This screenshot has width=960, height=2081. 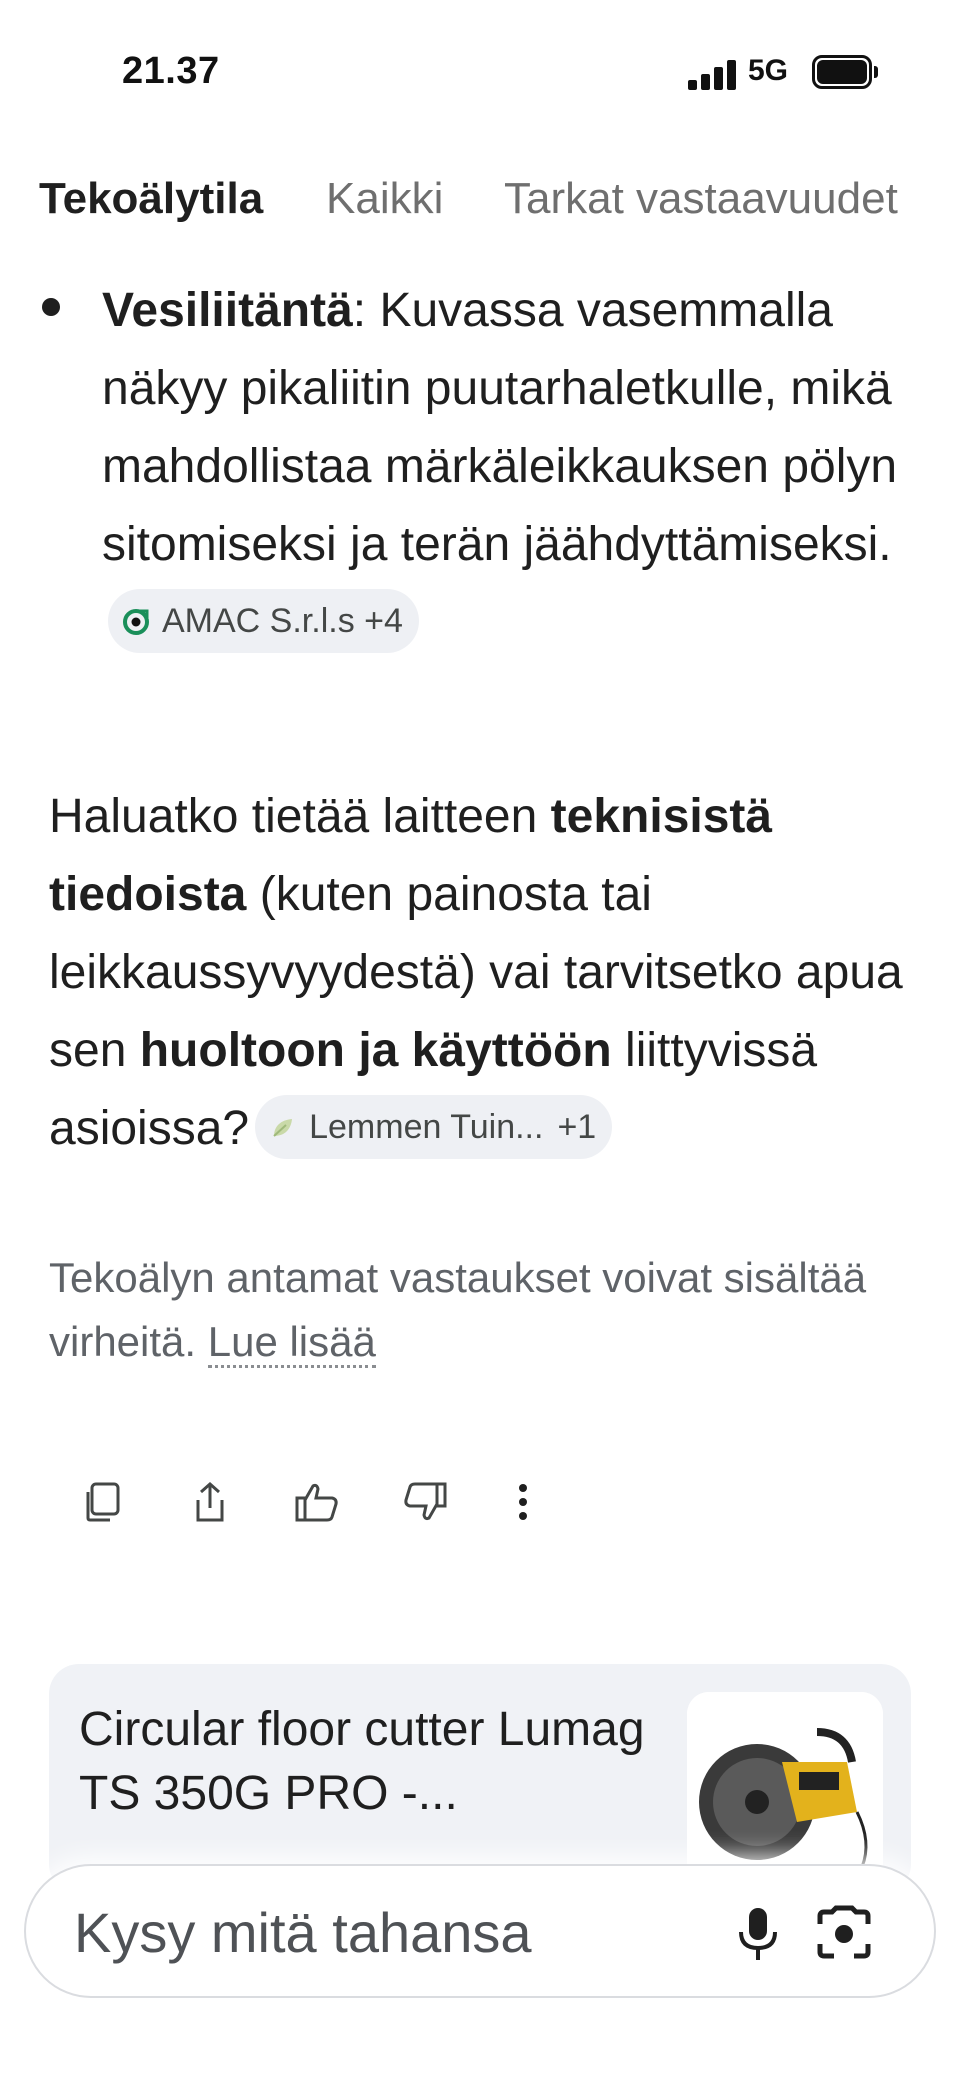 I want to click on product-thumbnail, so click(x=785, y=1792).